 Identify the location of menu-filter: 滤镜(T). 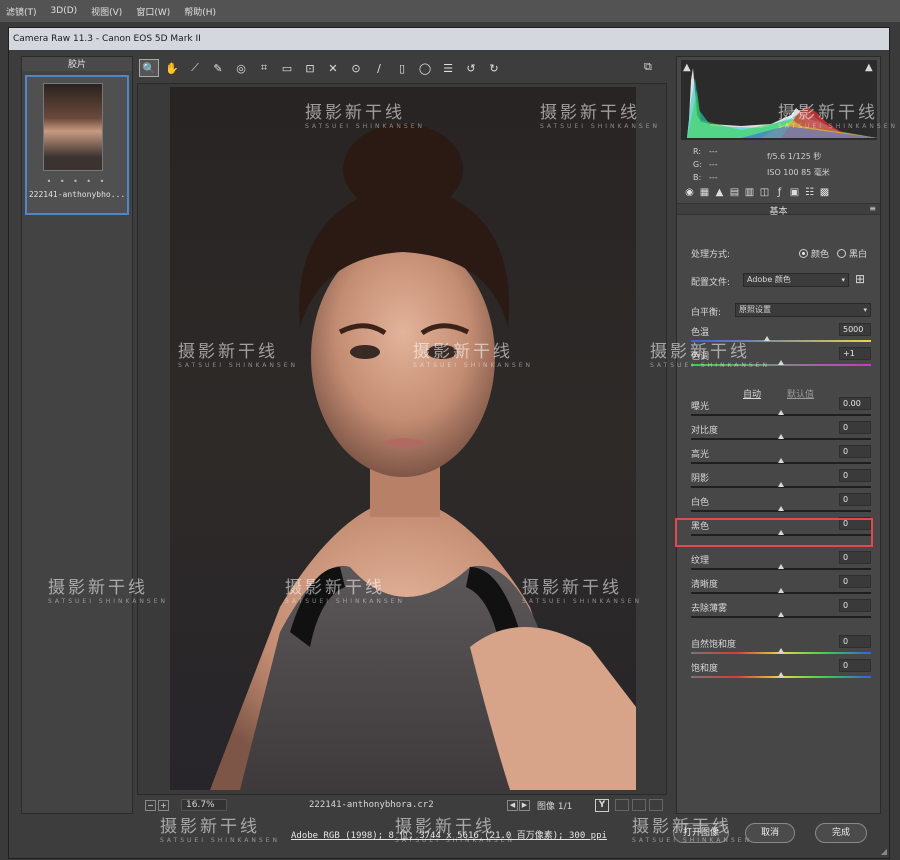
(21, 11).